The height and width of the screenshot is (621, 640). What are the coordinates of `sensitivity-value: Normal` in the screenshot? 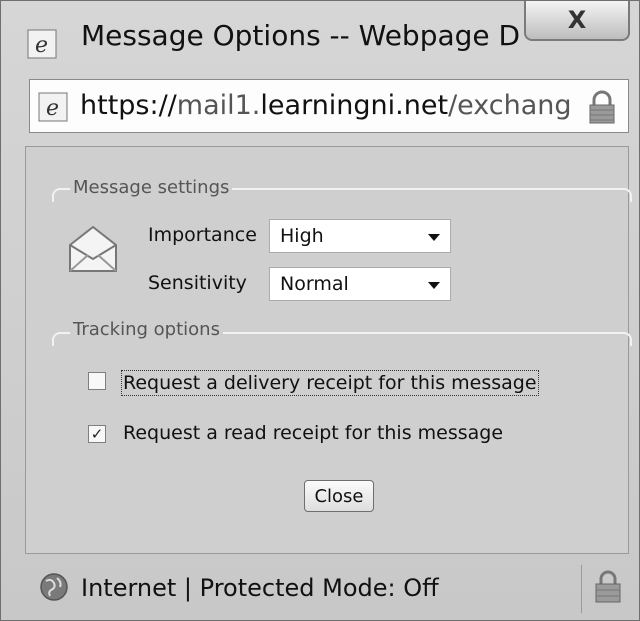 It's located at (314, 284).